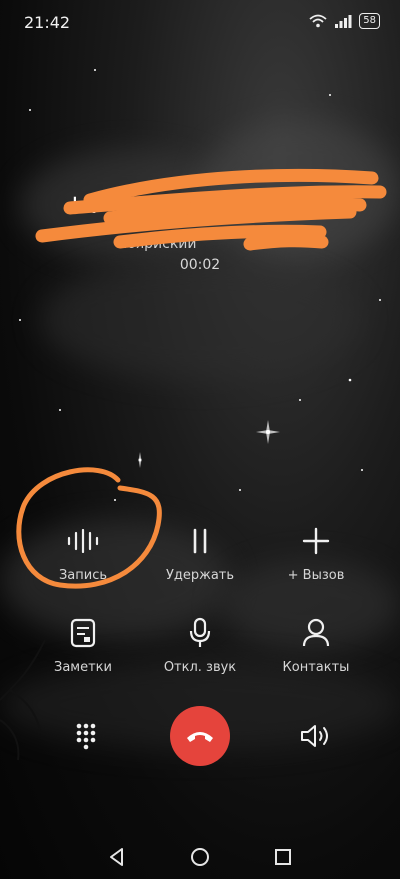 Image resolution: width=400 pixels, height=879 pixels. I want to click on contacts-button: Контакты, so click(316, 643).